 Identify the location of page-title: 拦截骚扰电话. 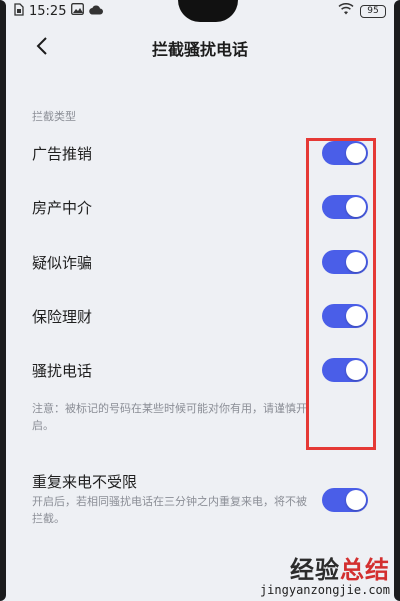
(199, 49).